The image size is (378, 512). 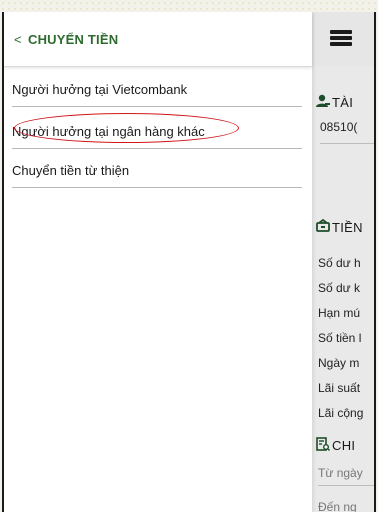 I want to click on account-number-field: 08510(, so click(x=347, y=127).